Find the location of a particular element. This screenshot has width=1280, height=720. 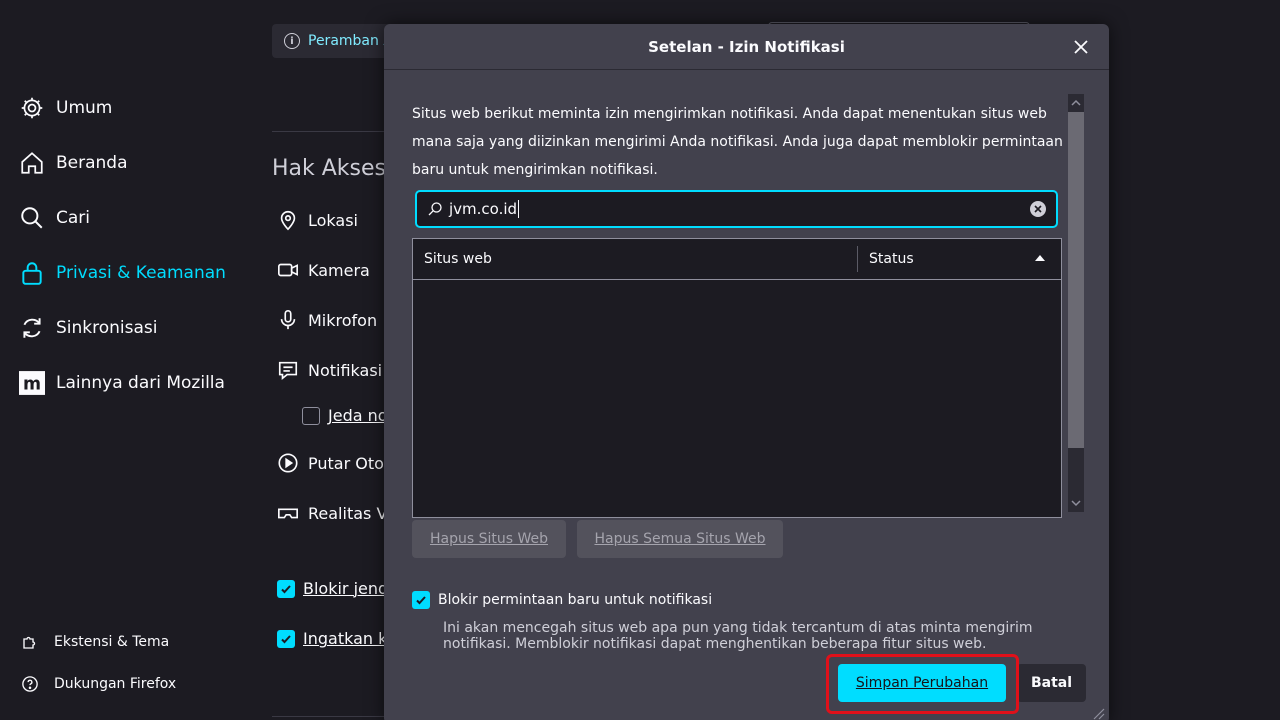

block-popups-checkbox: Blokir jend is located at coordinates (332, 588).